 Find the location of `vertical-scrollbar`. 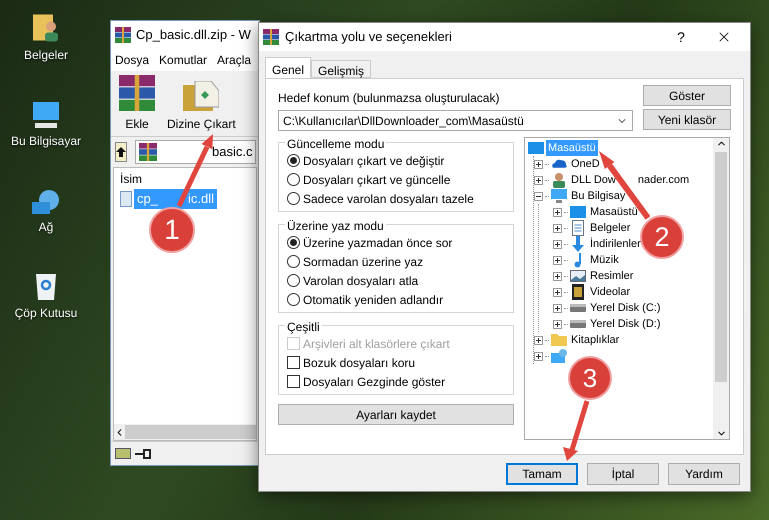

vertical-scrollbar is located at coordinates (721, 288).